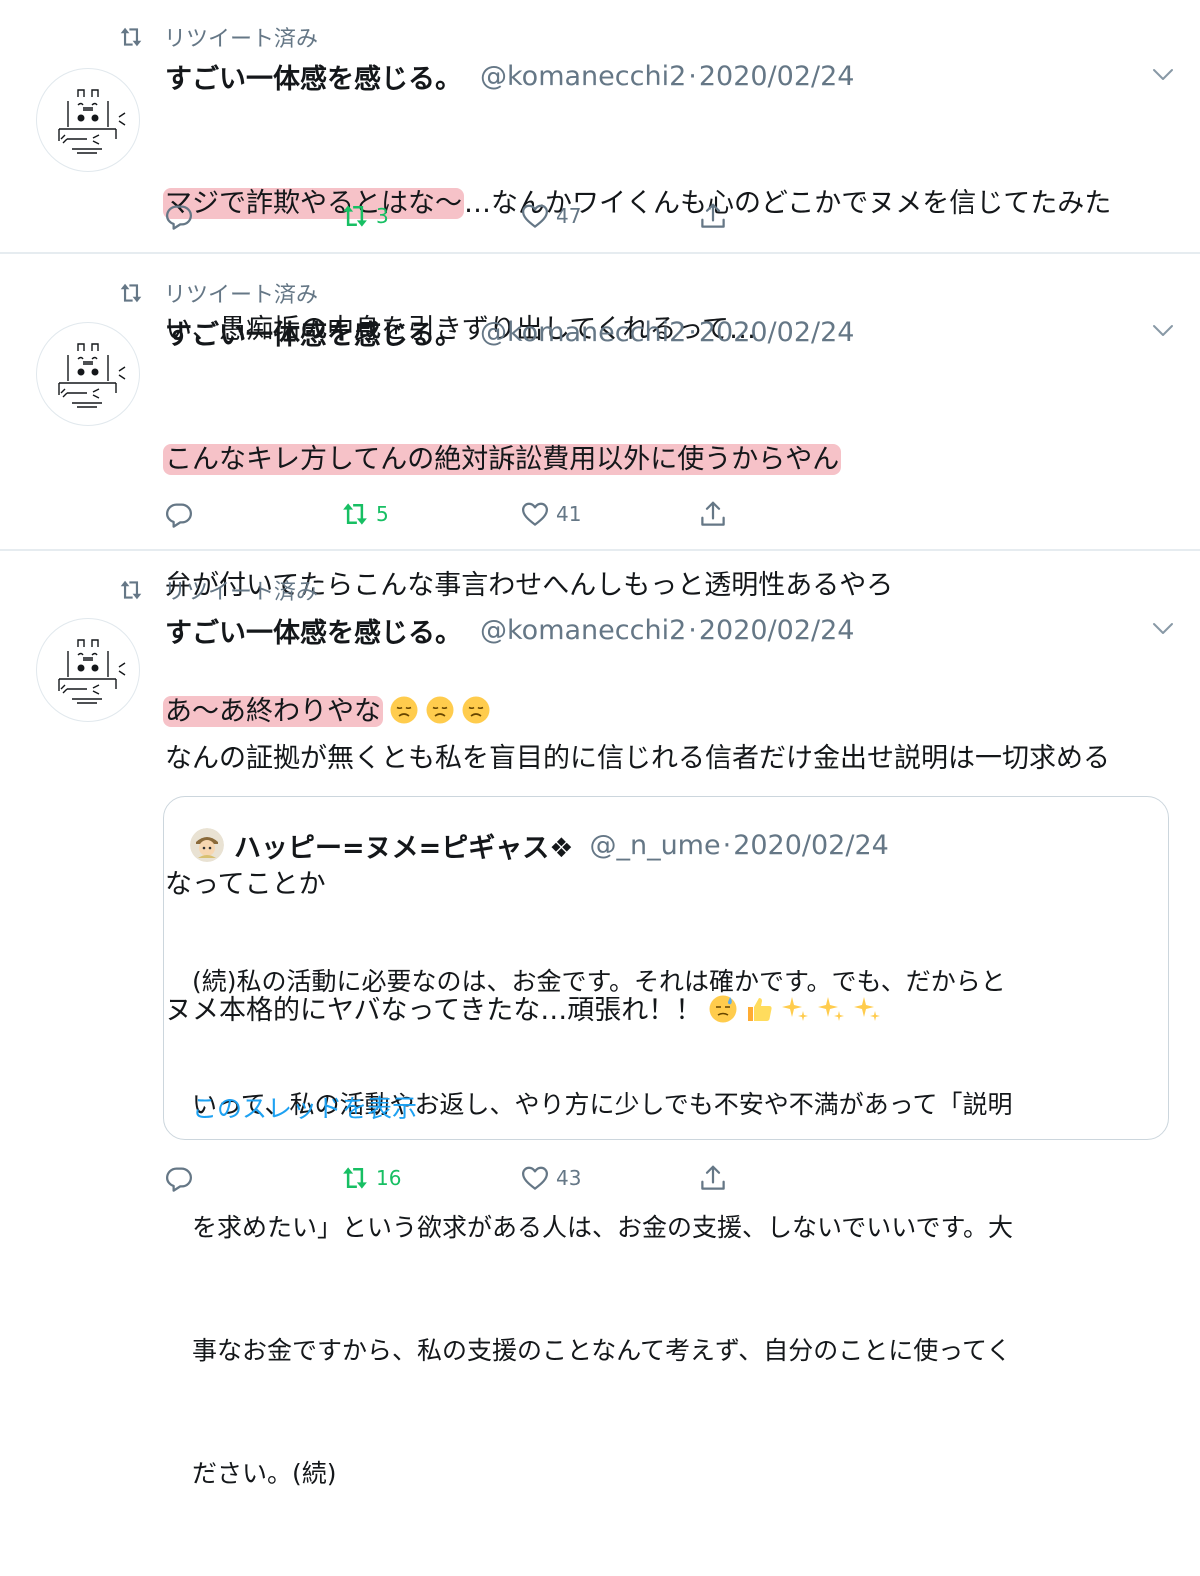 The height and width of the screenshot is (1576, 1200). Describe the element at coordinates (600, 1178) in the screenshot. I see `tweet-actions: 16 43` at that location.